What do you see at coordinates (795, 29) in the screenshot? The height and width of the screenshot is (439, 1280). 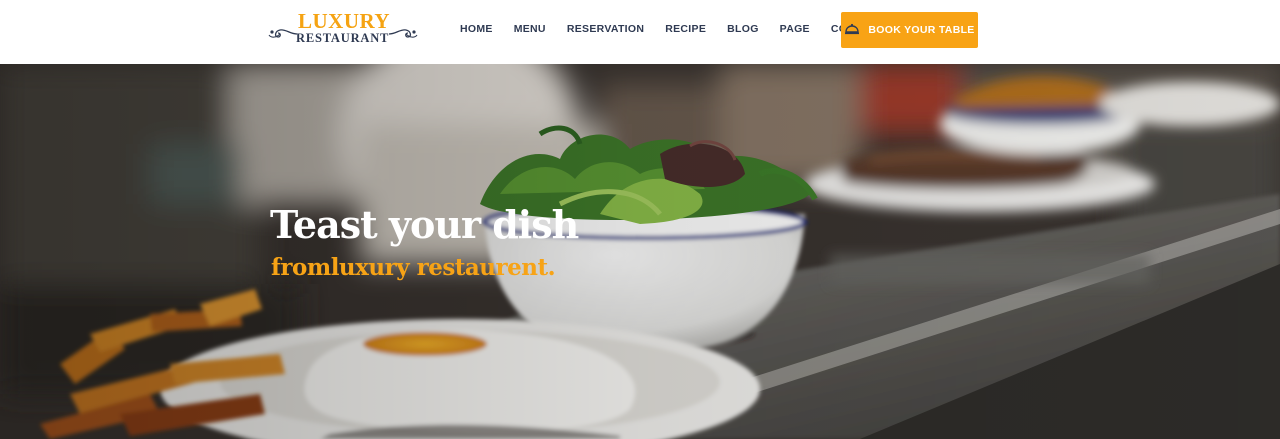 I see `nav-item-page: PAGE` at bounding box center [795, 29].